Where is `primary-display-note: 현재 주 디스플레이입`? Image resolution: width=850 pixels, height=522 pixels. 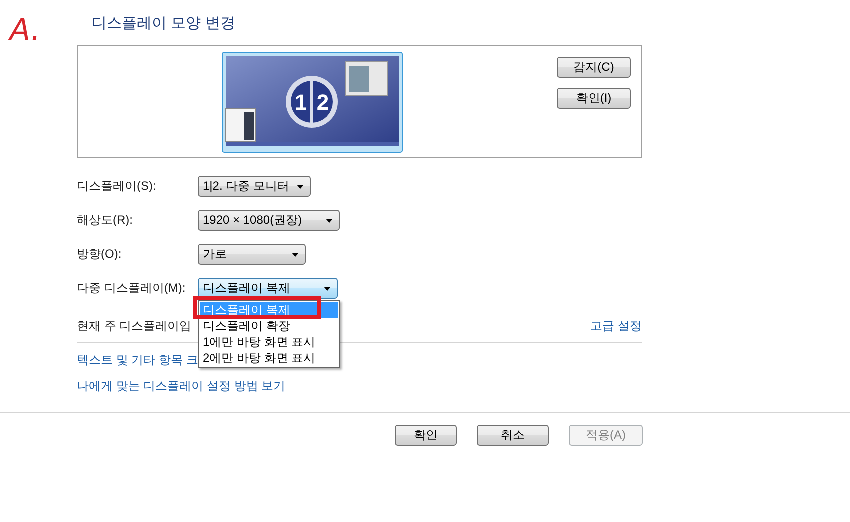 primary-display-note: 현재 주 디스플레이입 is located at coordinates (134, 326).